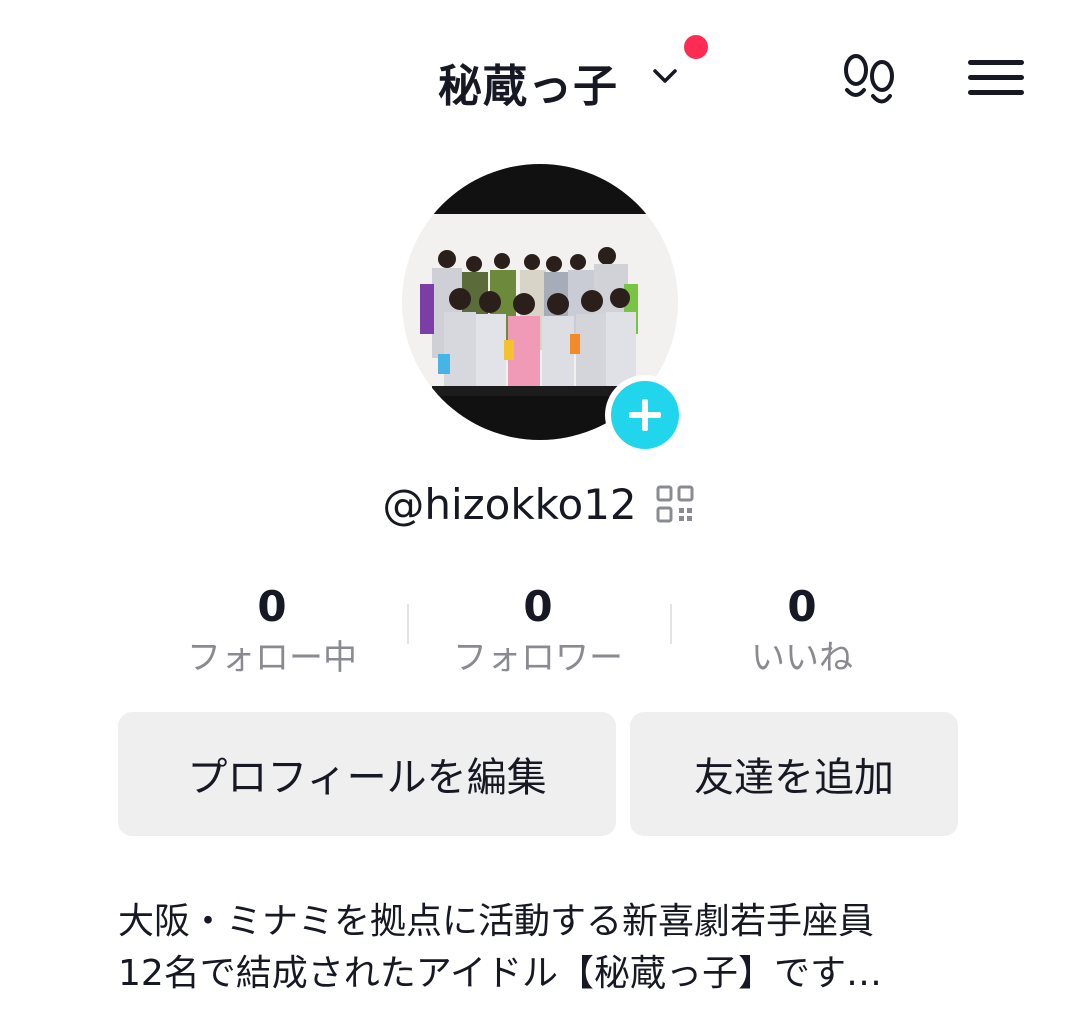  What do you see at coordinates (870, 80) in the screenshot?
I see `footprint-icon` at bounding box center [870, 80].